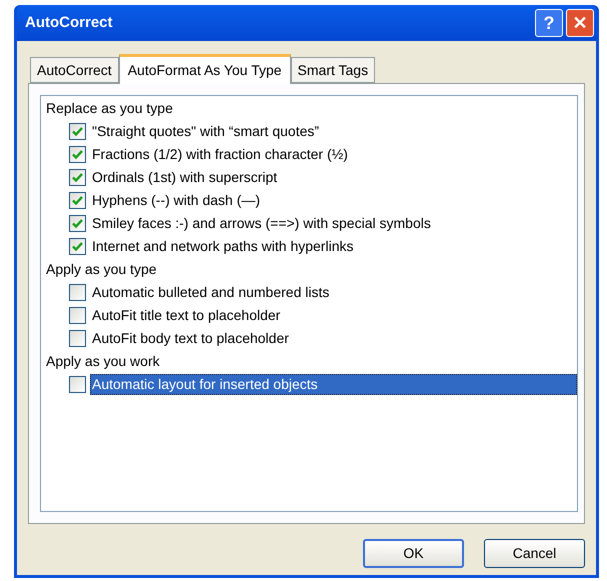 This screenshot has height=581, width=607. What do you see at coordinates (109, 108) in the screenshot?
I see `group-heading: Replace as you type` at bounding box center [109, 108].